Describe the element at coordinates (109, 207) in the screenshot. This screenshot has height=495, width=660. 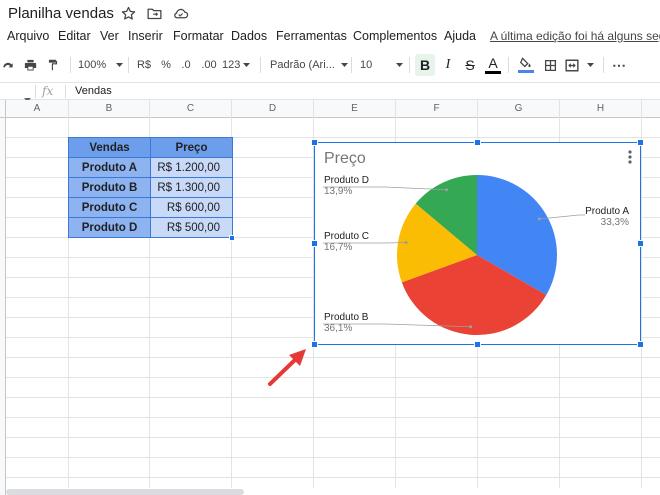
I see `product-cell: Produto C` at that location.